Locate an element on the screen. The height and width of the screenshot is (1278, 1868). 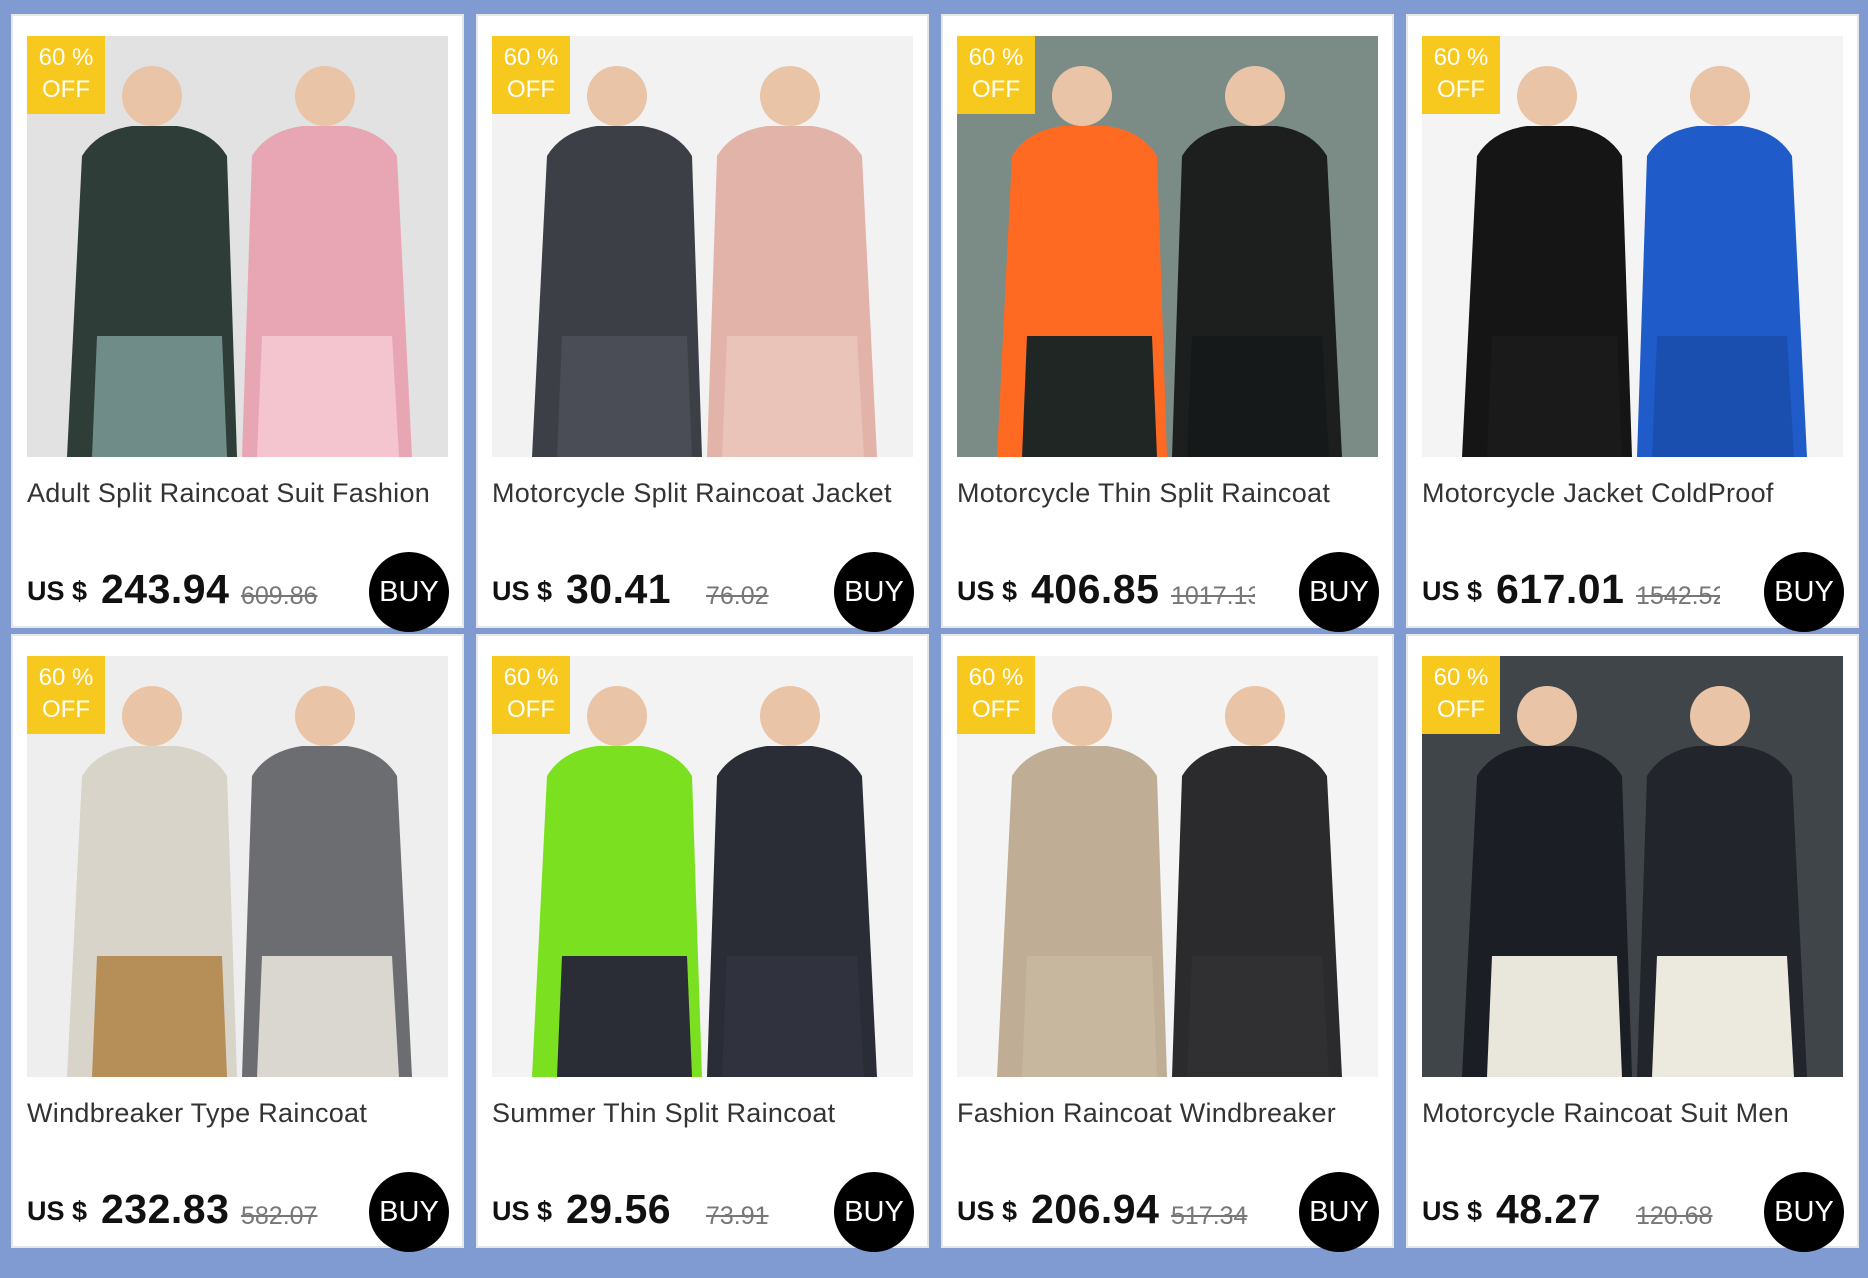
sale-price: 29.56 is located at coordinates (619, 1209).